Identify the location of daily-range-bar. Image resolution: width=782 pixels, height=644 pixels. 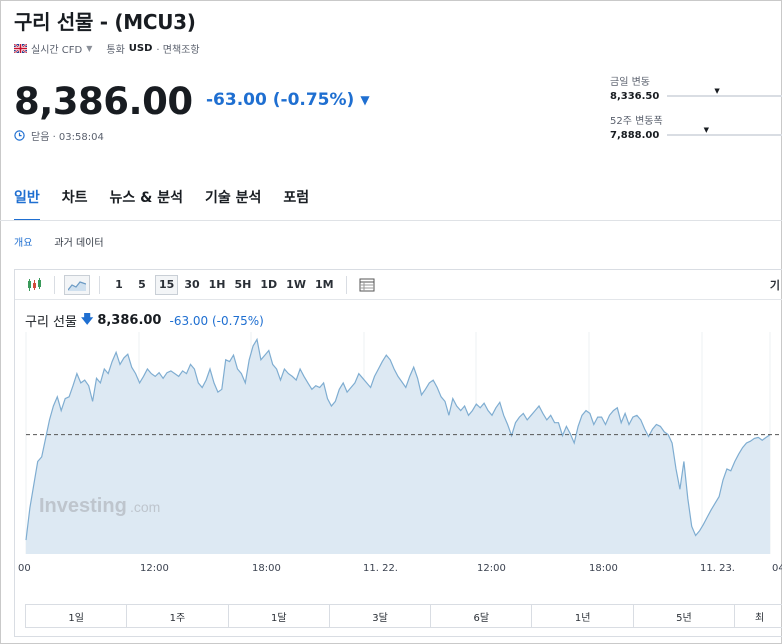
(724, 96).